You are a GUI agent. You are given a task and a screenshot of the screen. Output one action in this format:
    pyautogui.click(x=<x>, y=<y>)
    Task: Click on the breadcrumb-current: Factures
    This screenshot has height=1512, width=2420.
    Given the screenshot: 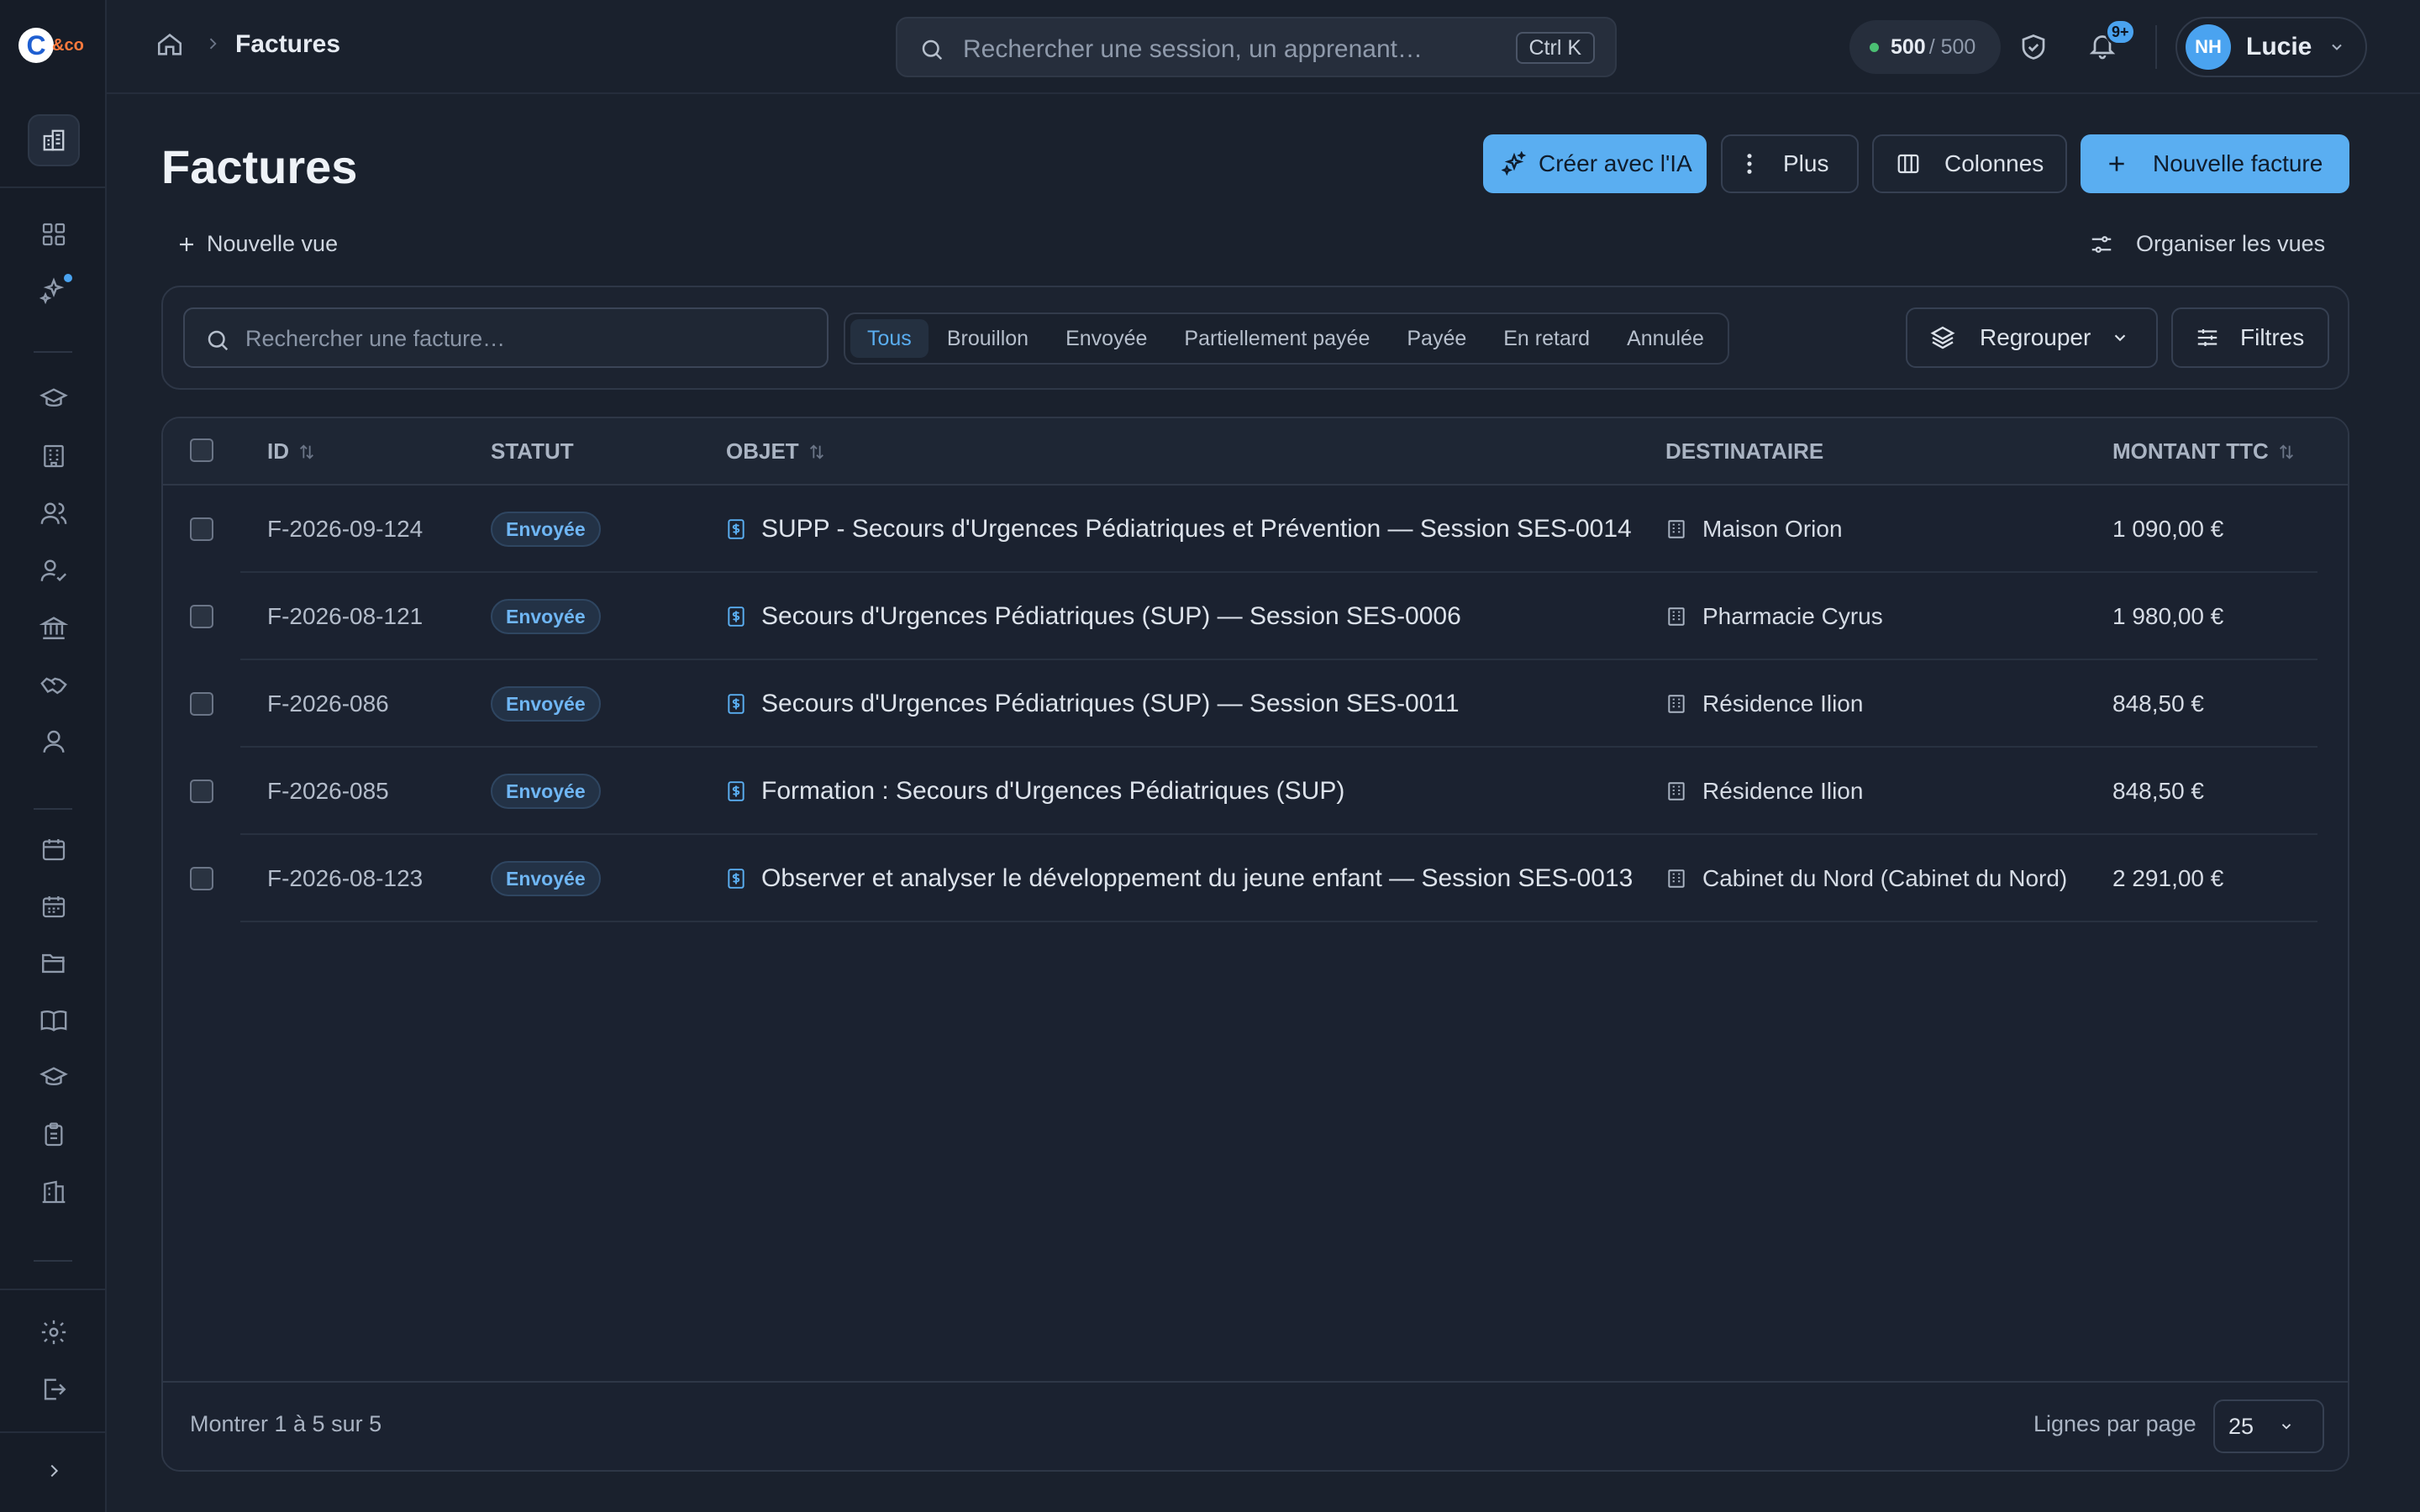 What is the action you would take?
    pyautogui.click(x=288, y=44)
    